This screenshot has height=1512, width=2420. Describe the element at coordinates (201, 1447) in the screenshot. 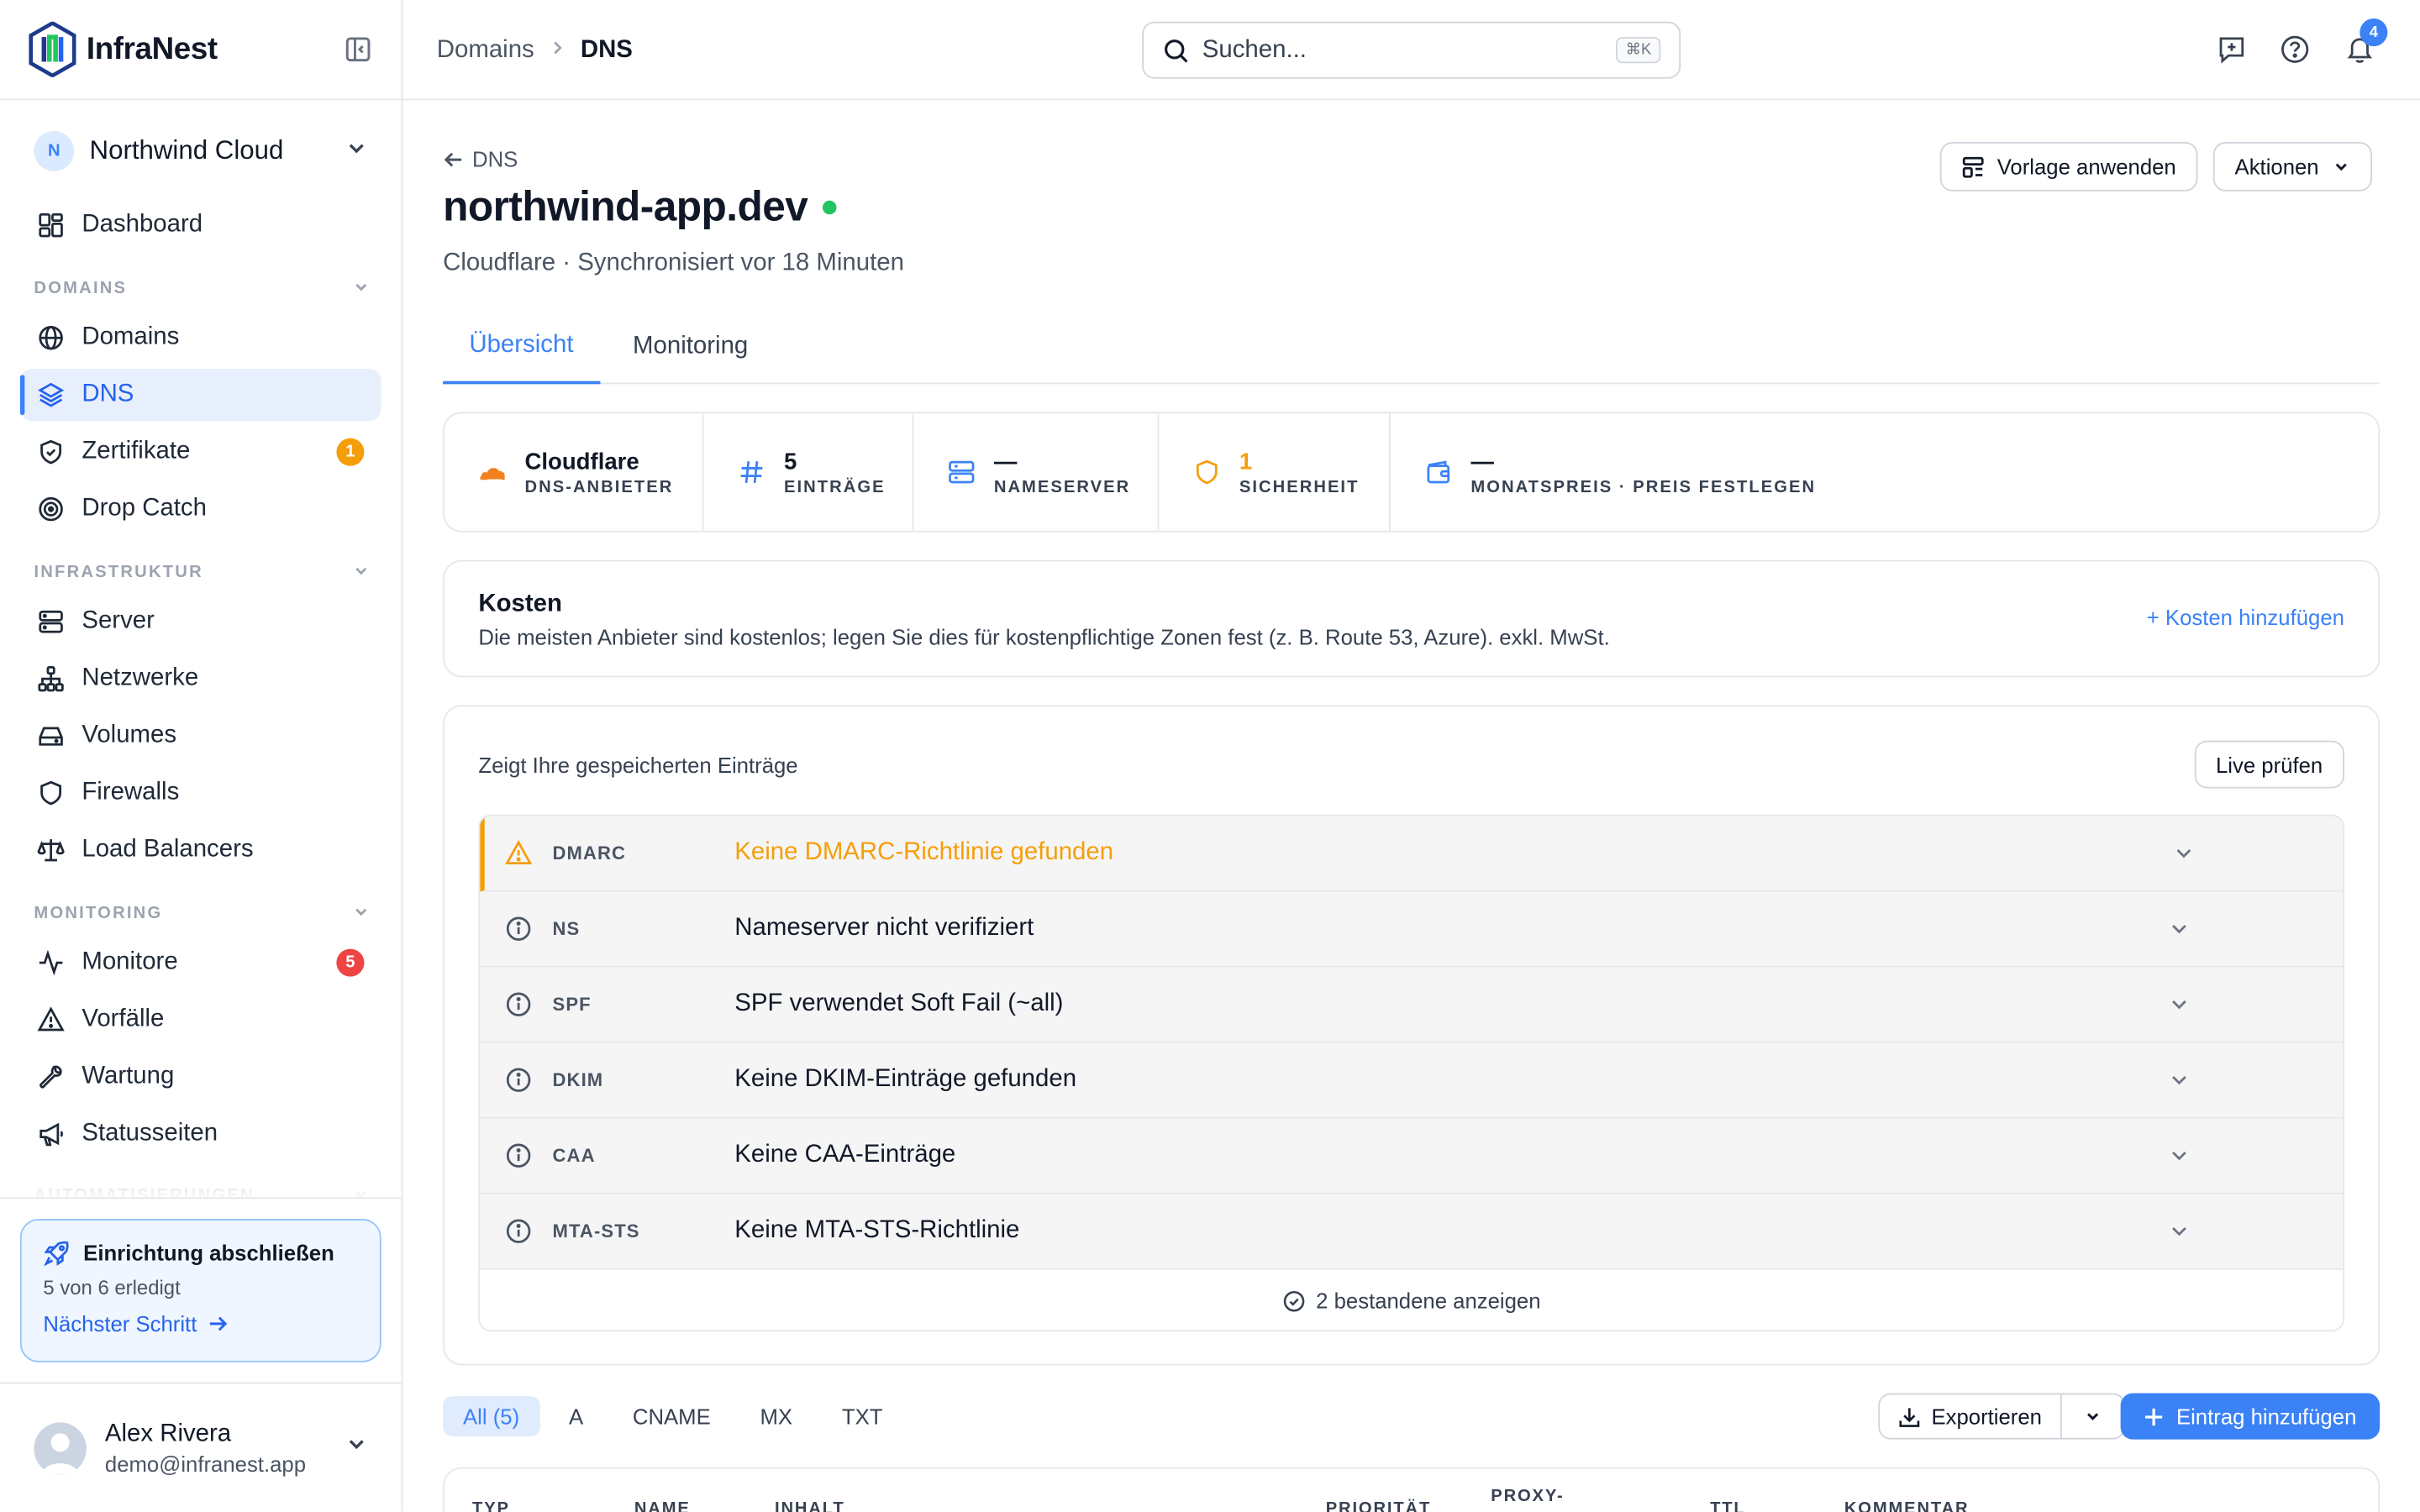

I see `user-menu: Alex Rivera demo@infranest.app` at that location.